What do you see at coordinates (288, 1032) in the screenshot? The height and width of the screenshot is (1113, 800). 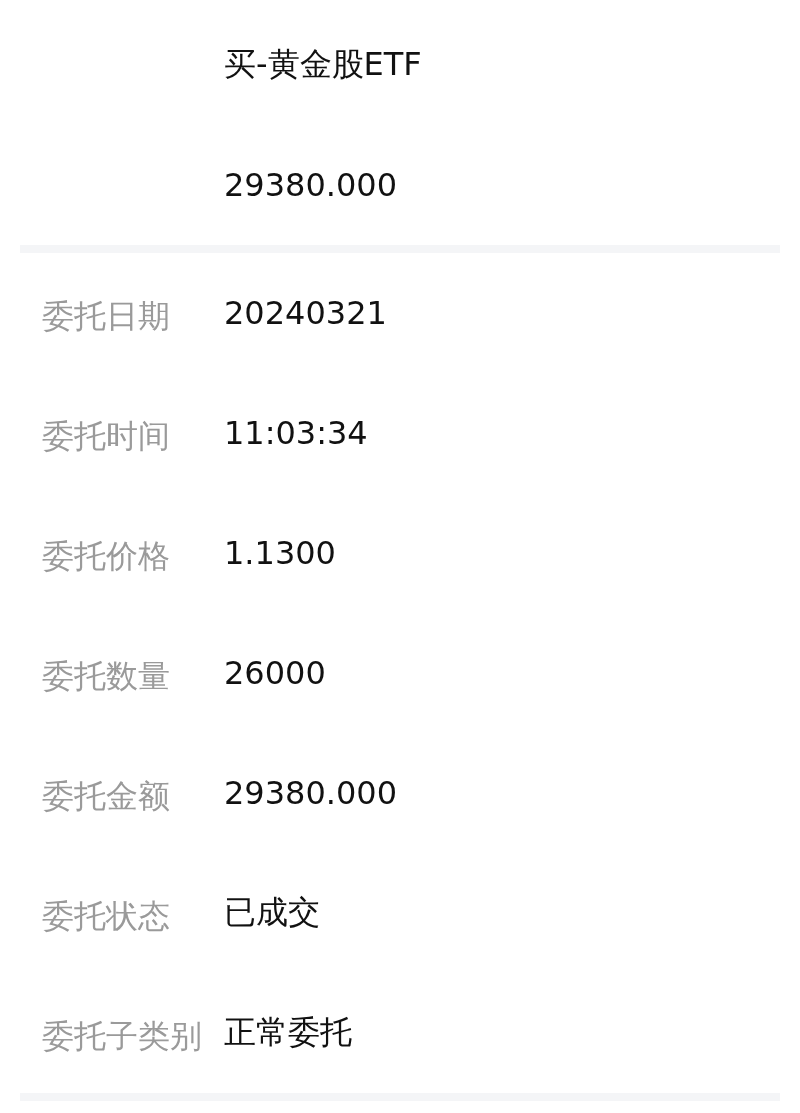 I see `field-value: 正常委托` at bounding box center [288, 1032].